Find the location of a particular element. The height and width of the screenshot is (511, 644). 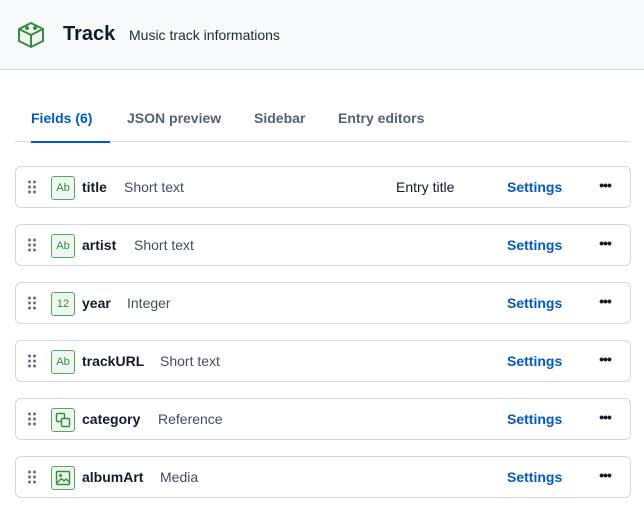

media-icon is located at coordinates (63, 478).